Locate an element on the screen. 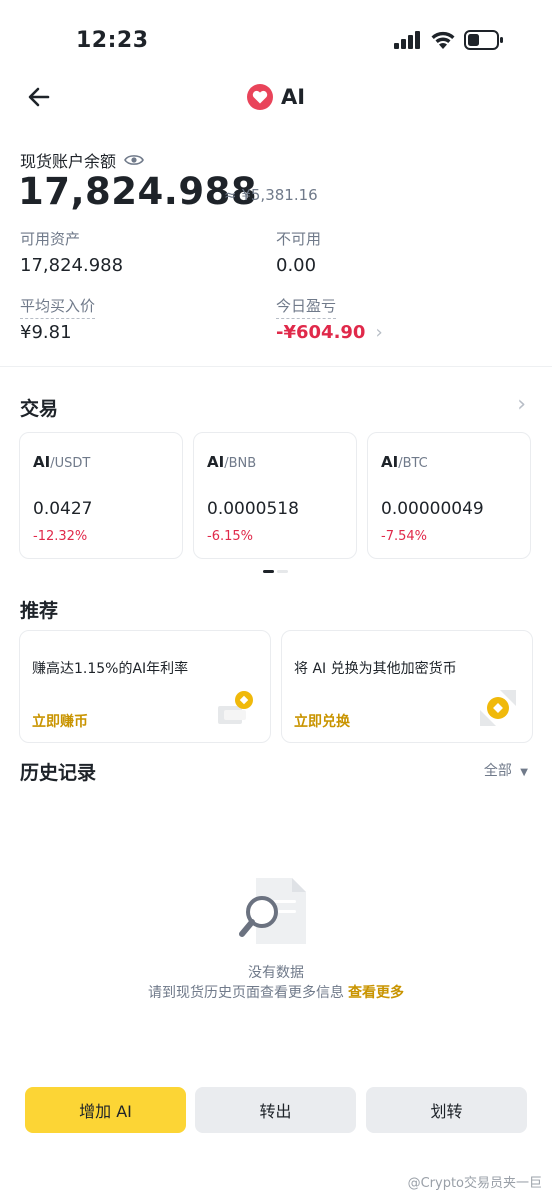 The height and width of the screenshot is (1199, 552). pager-dot-active is located at coordinates (268, 571).